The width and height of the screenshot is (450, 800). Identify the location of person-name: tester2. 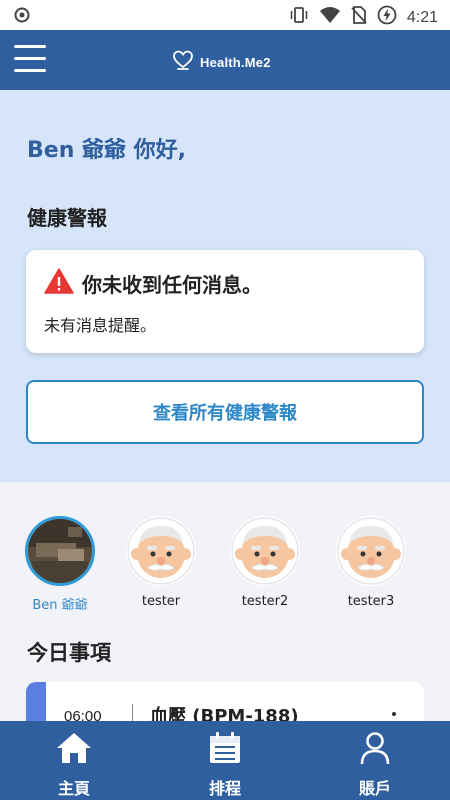
(265, 601).